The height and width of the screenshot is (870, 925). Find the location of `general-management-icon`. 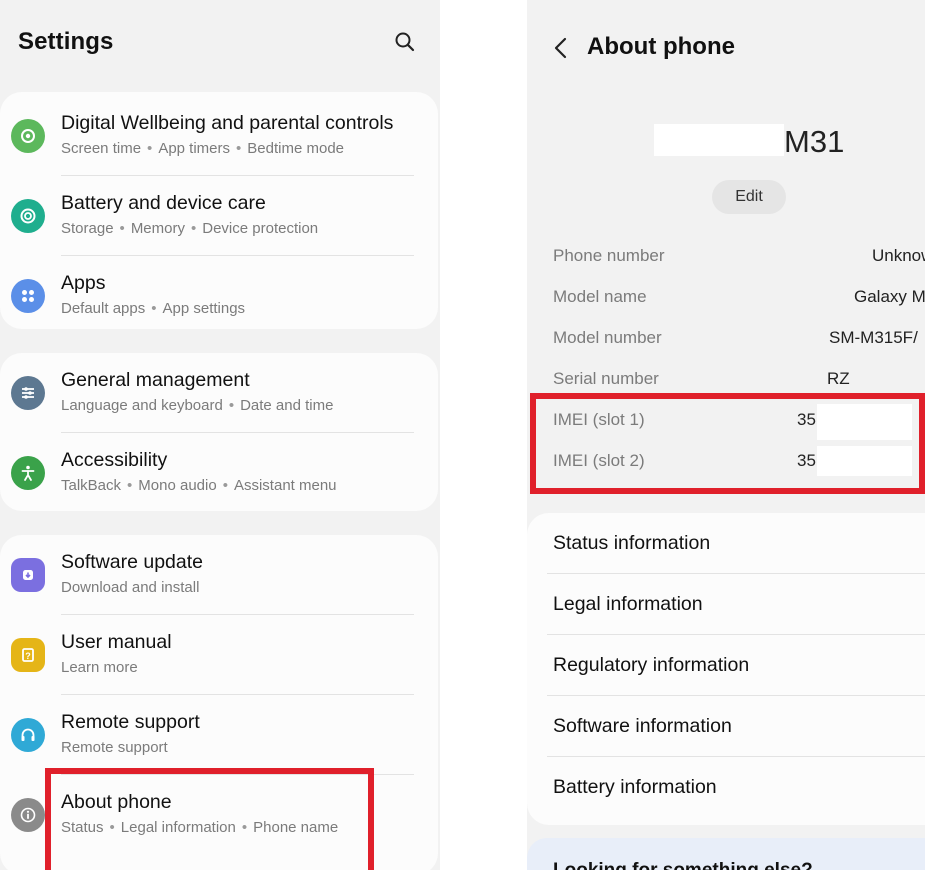

general-management-icon is located at coordinates (28, 393).